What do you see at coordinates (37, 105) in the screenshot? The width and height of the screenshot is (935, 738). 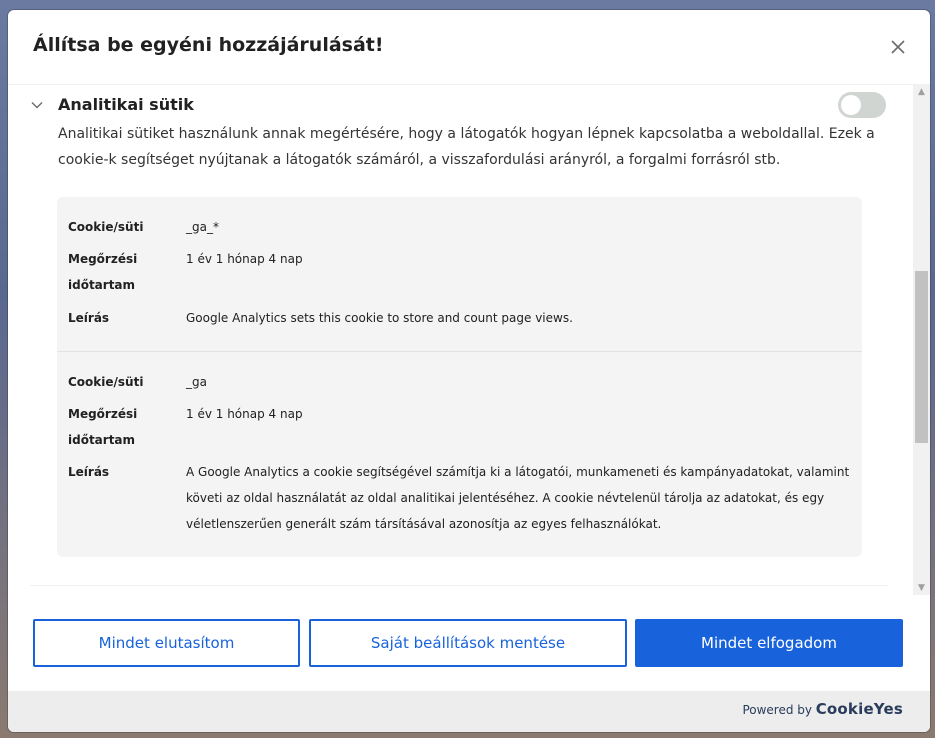 I see `chevron-down-icon` at bounding box center [37, 105].